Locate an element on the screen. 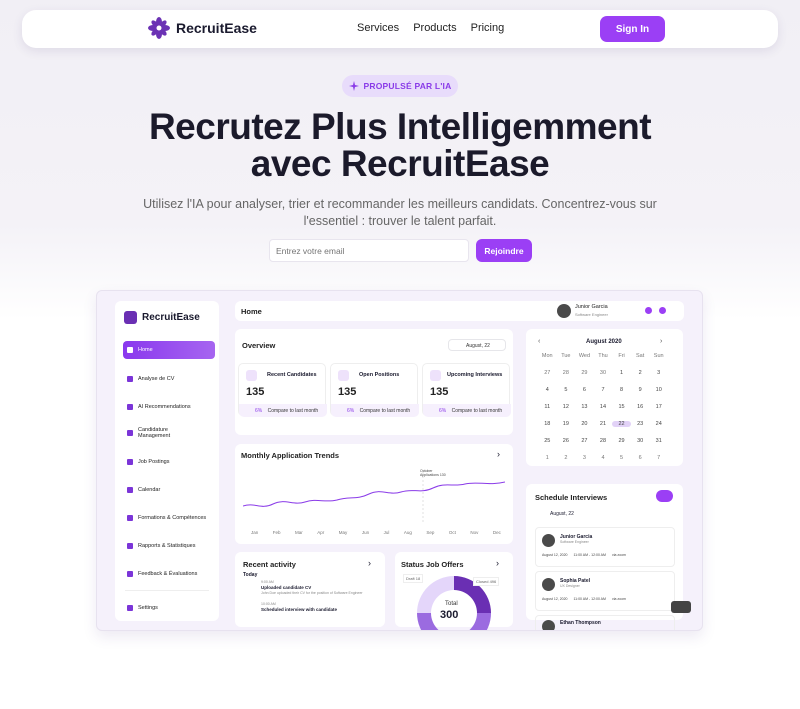 This screenshot has width=800, height=709. sidebar-item-feedback: Feedback & Évaluations is located at coordinates (169, 574).